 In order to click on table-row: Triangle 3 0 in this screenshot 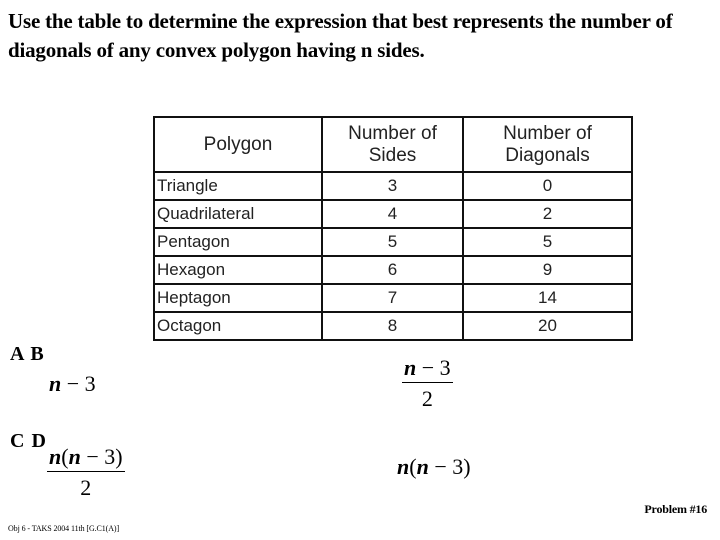, I will do `click(393, 186)`.